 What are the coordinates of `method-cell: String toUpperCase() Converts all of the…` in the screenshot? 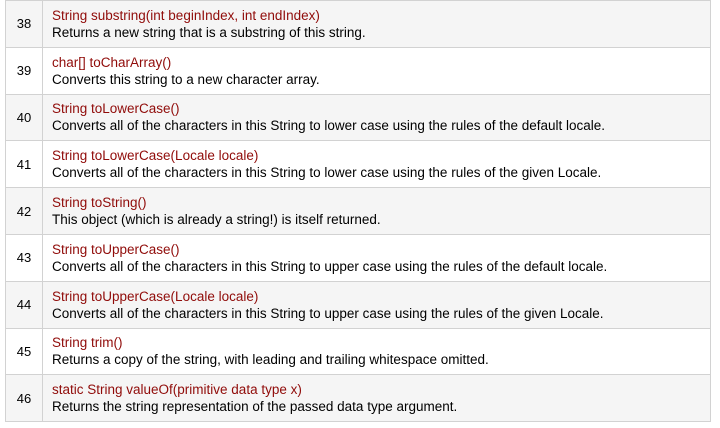 It's located at (376, 257).